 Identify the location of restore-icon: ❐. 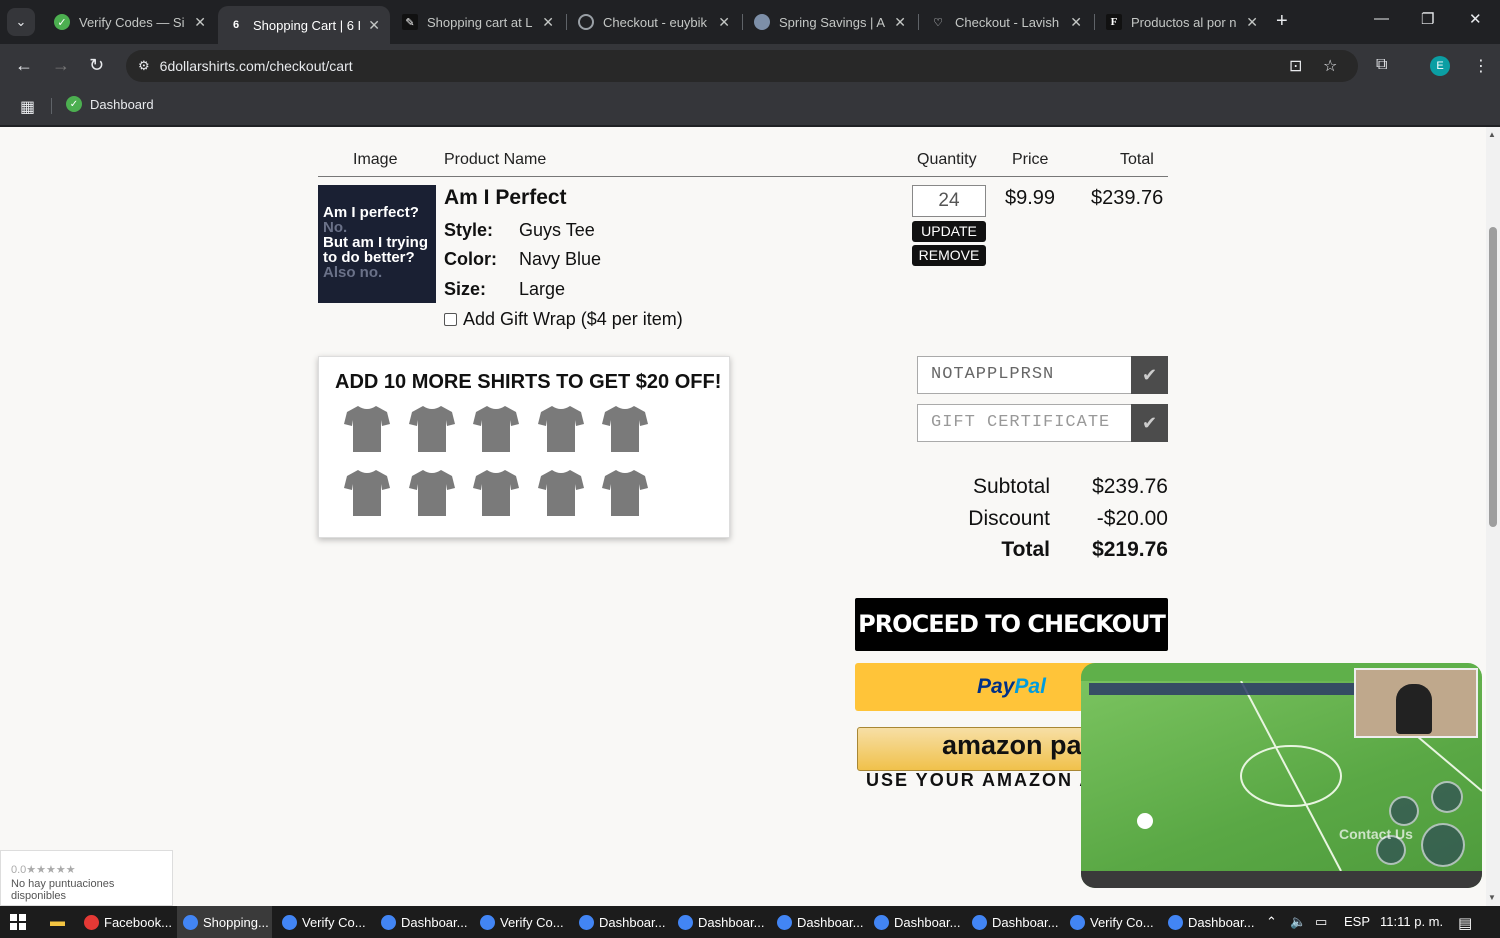
(1427, 19).